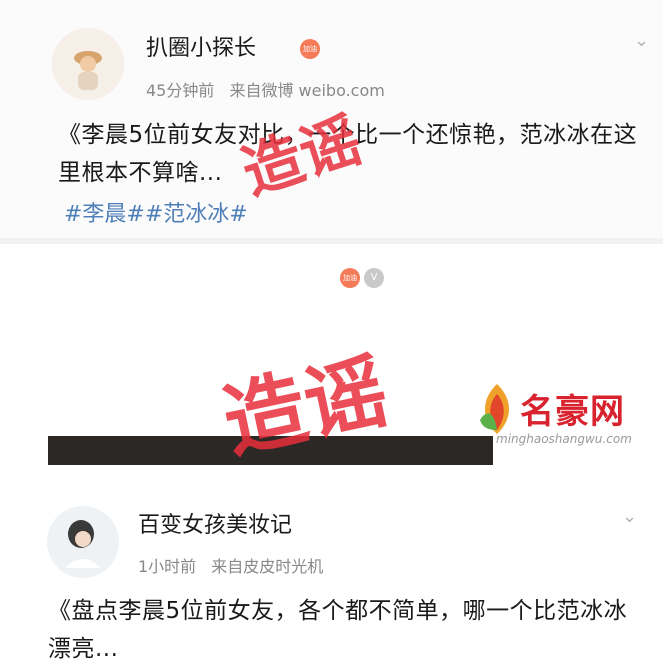 The image size is (663, 668). What do you see at coordinates (267, 566) in the screenshot?
I see `post-source: 来自皮皮时光机` at bounding box center [267, 566].